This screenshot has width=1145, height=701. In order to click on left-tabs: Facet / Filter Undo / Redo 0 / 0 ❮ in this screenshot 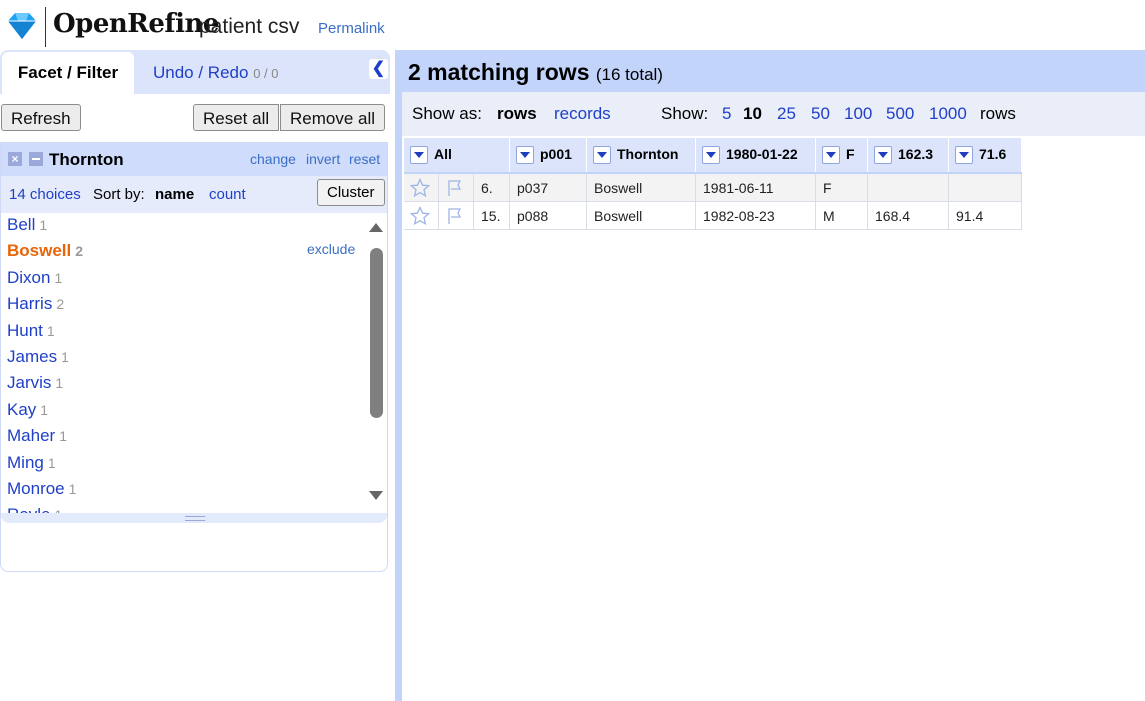, I will do `click(195, 72)`.